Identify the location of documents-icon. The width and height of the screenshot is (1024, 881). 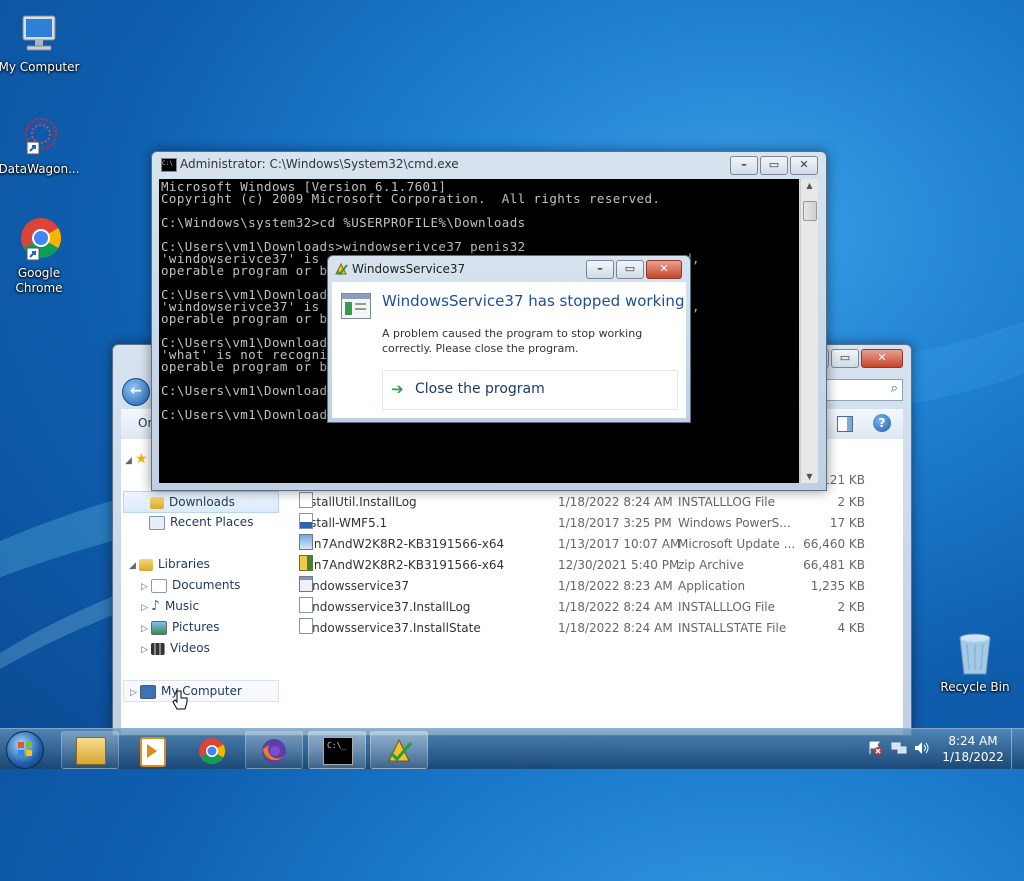
(159, 585).